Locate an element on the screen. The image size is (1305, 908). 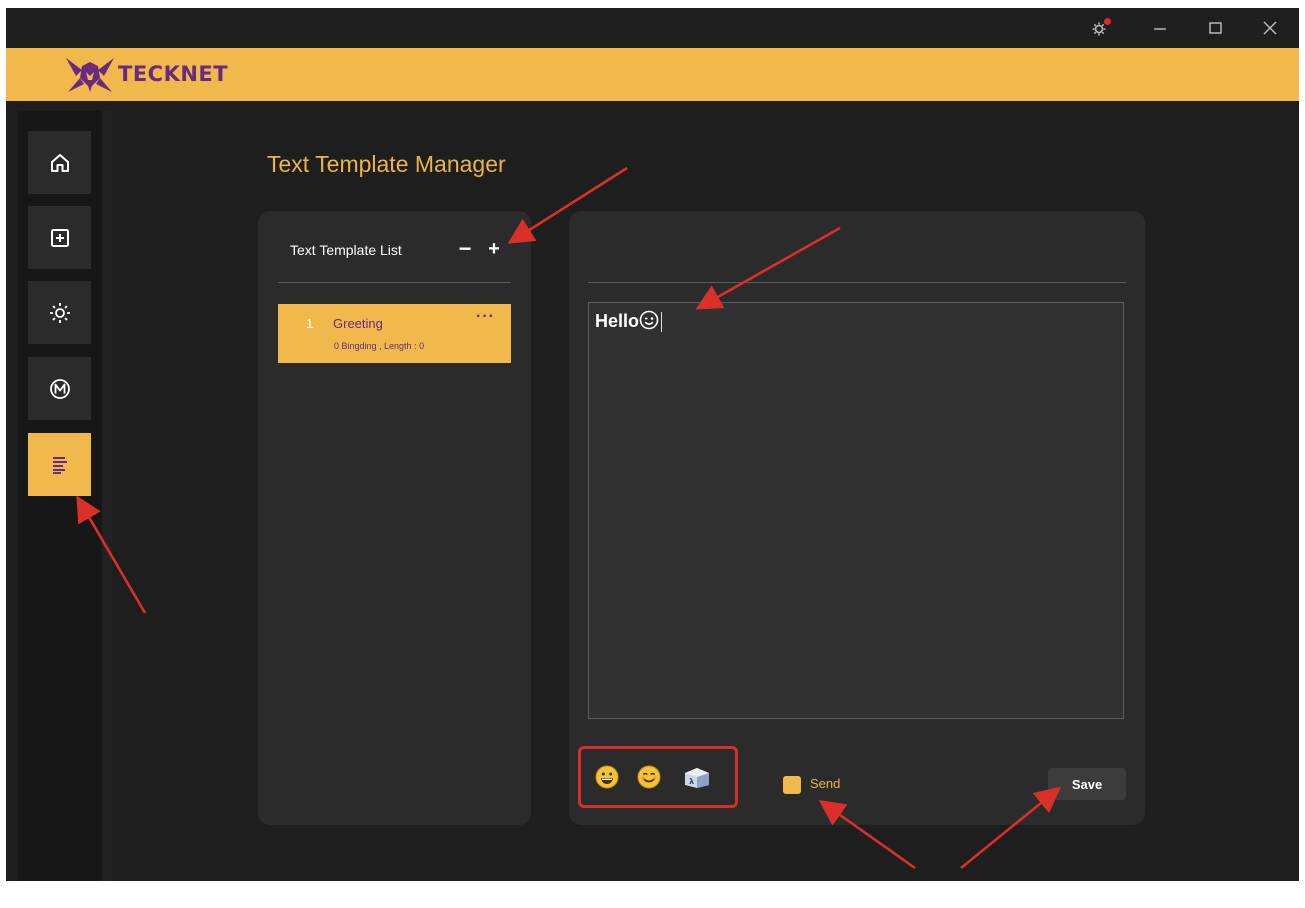
maximize-icon is located at coordinates (1215, 28).